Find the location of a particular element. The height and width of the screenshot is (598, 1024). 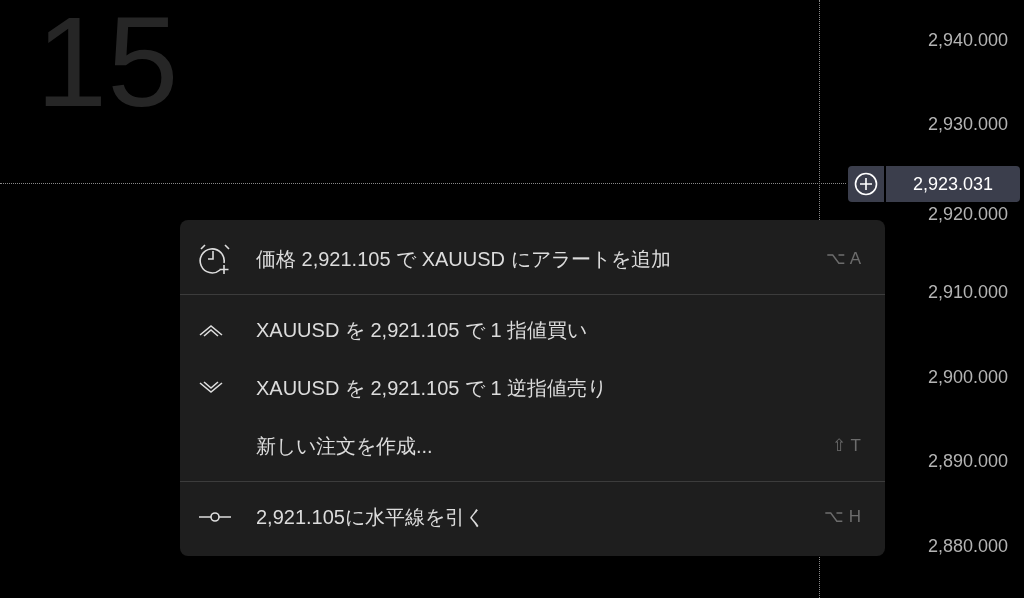

menu-label: XAUUSD を 2,921.105 で 1 指値買い is located at coordinates (422, 330).